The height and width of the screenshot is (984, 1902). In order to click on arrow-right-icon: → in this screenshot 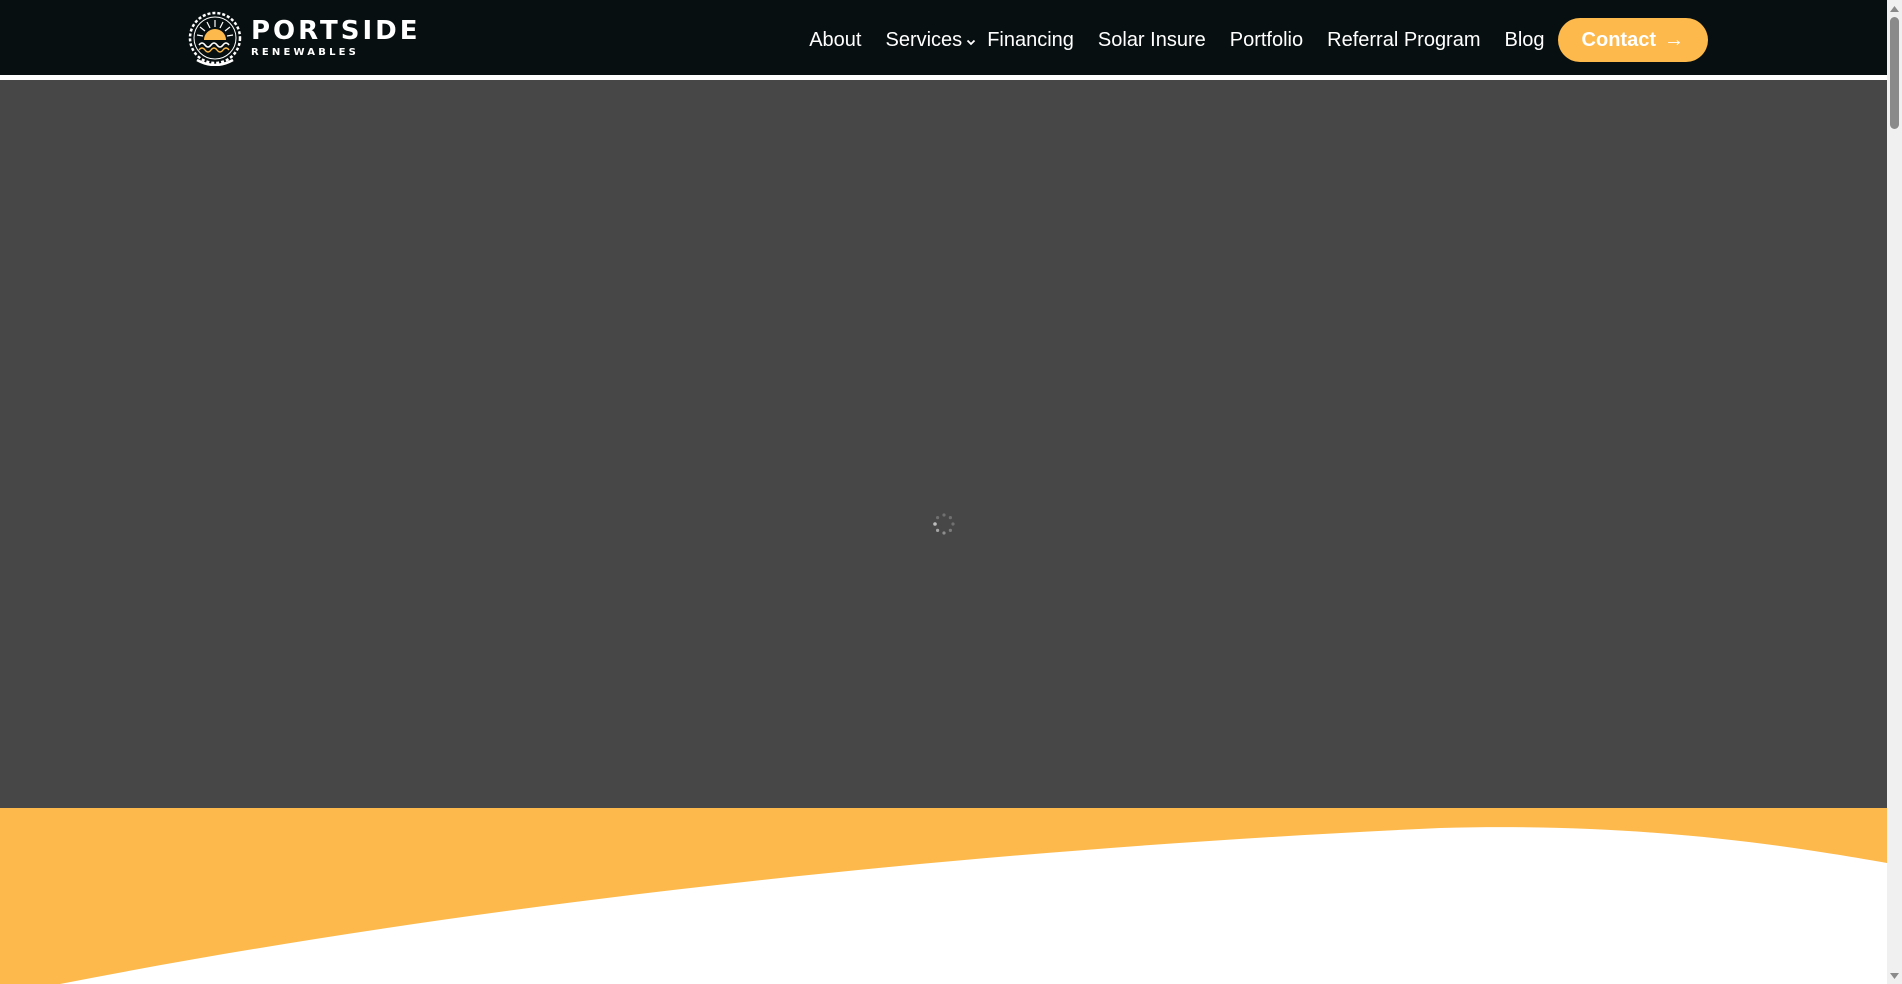, I will do `click(1674, 39)`.